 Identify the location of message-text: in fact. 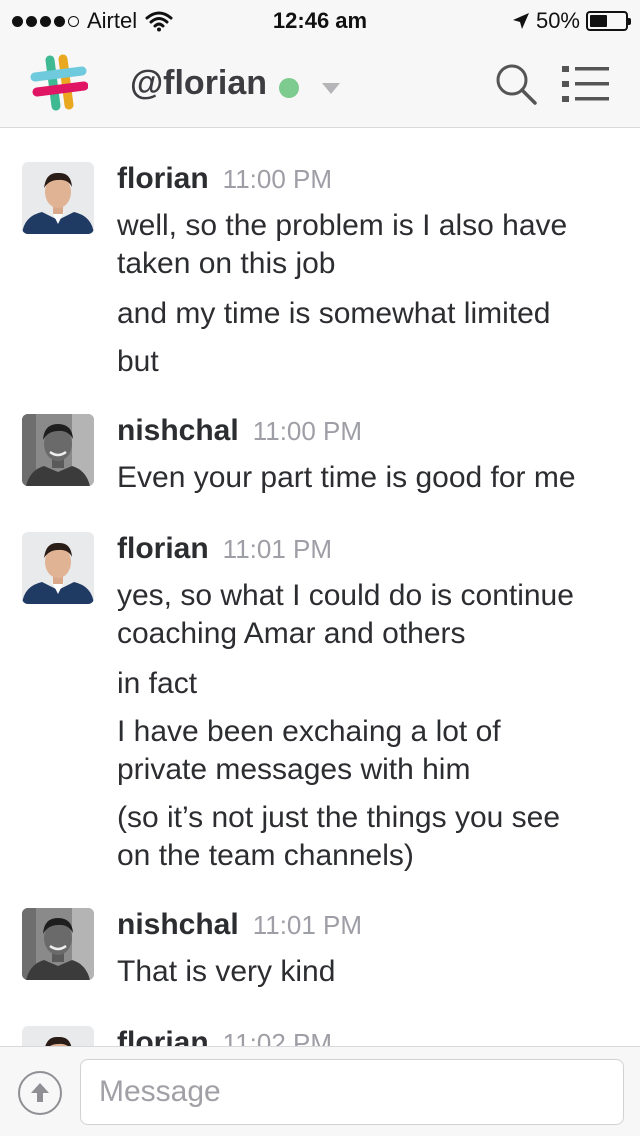
(157, 683).